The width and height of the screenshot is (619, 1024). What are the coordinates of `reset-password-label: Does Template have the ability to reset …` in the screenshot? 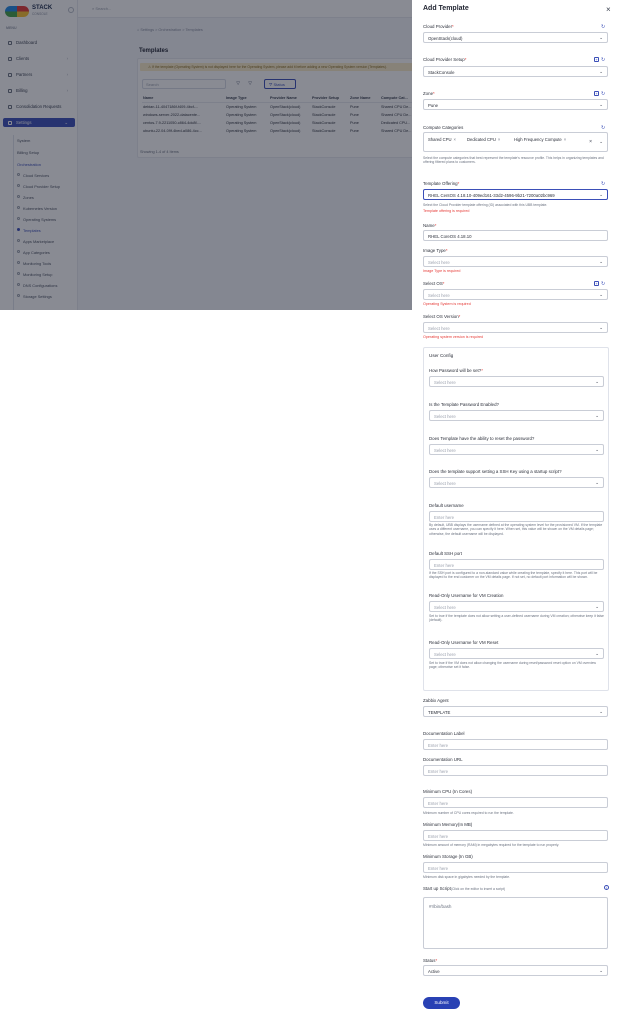 It's located at (482, 438).